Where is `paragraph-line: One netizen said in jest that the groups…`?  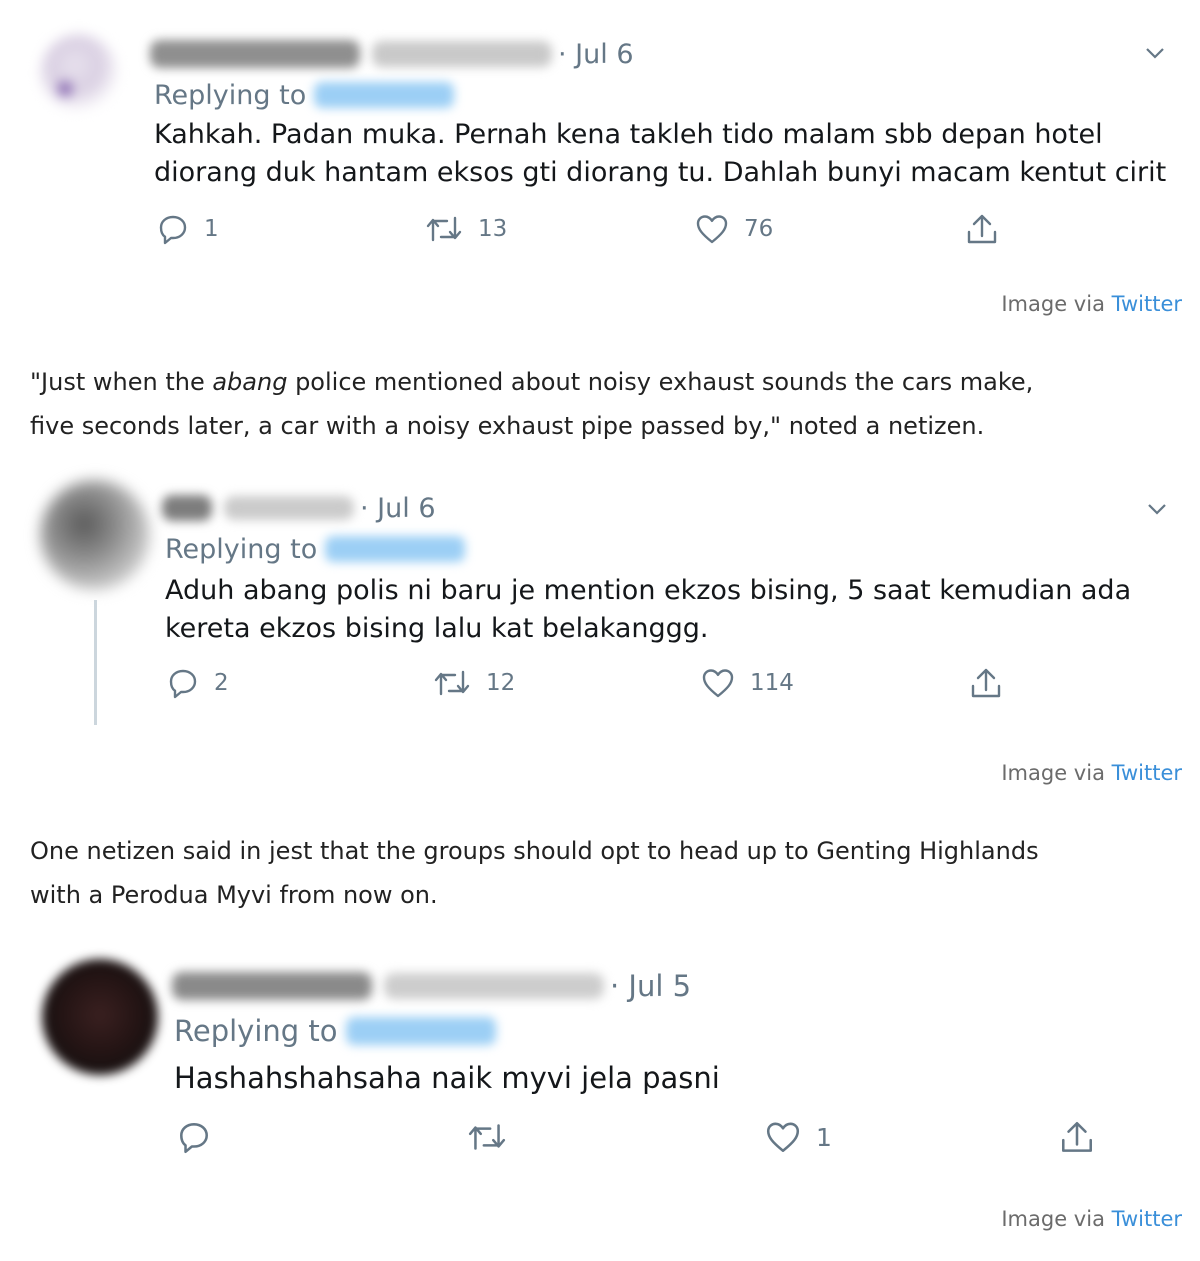
paragraph-line: One netizen said in jest that the groups… is located at coordinates (534, 851).